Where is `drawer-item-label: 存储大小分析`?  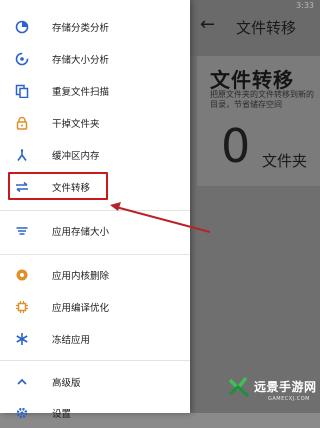 drawer-item-label: 存储大小分析 is located at coordinates (81, 60).